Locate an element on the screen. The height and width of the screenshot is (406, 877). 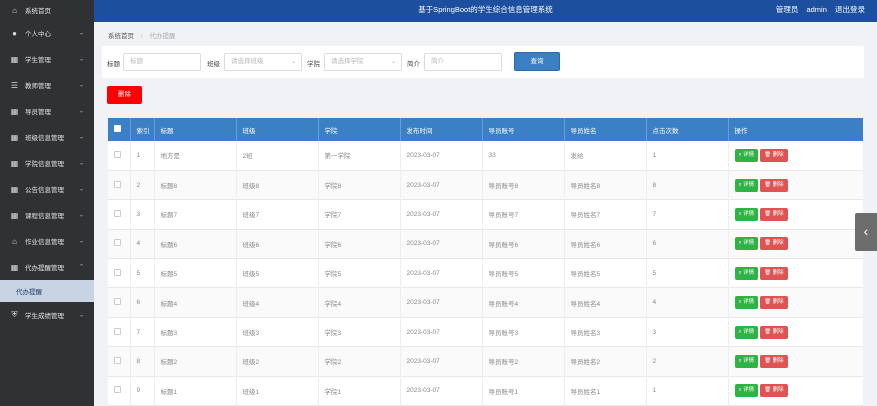
row-select-cell is located at coordinates (119, 156).